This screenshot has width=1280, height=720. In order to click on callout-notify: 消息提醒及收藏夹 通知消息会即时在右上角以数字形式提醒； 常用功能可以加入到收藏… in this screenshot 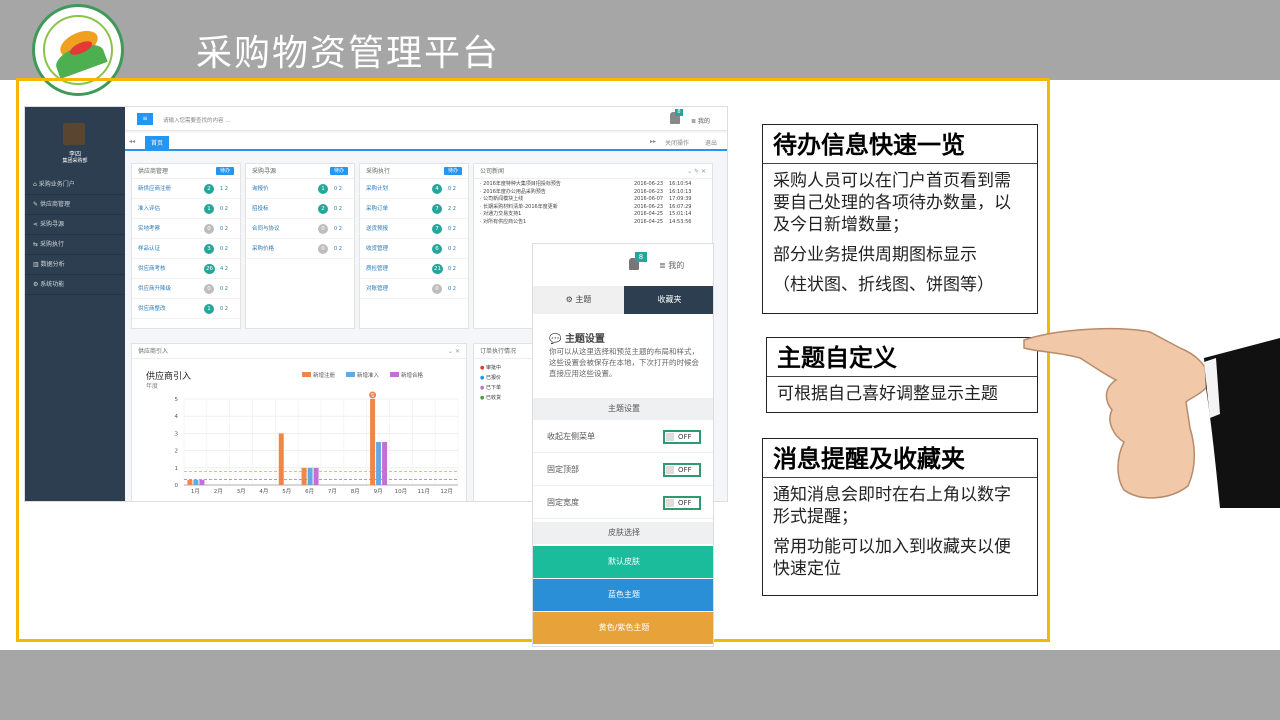, I will do `click(900, 517)`.